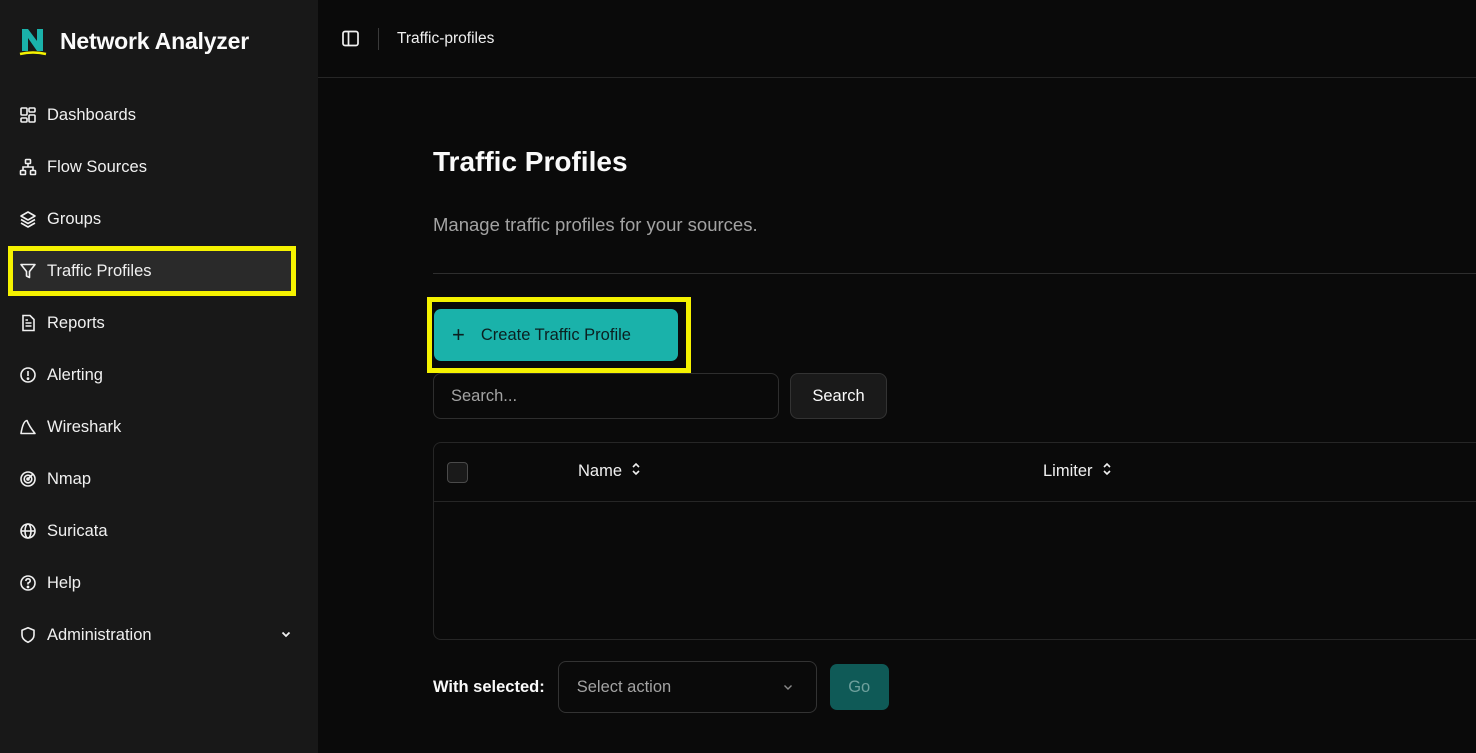  I want to click on column-header-limiter: Limiter, so click(1078, 471).